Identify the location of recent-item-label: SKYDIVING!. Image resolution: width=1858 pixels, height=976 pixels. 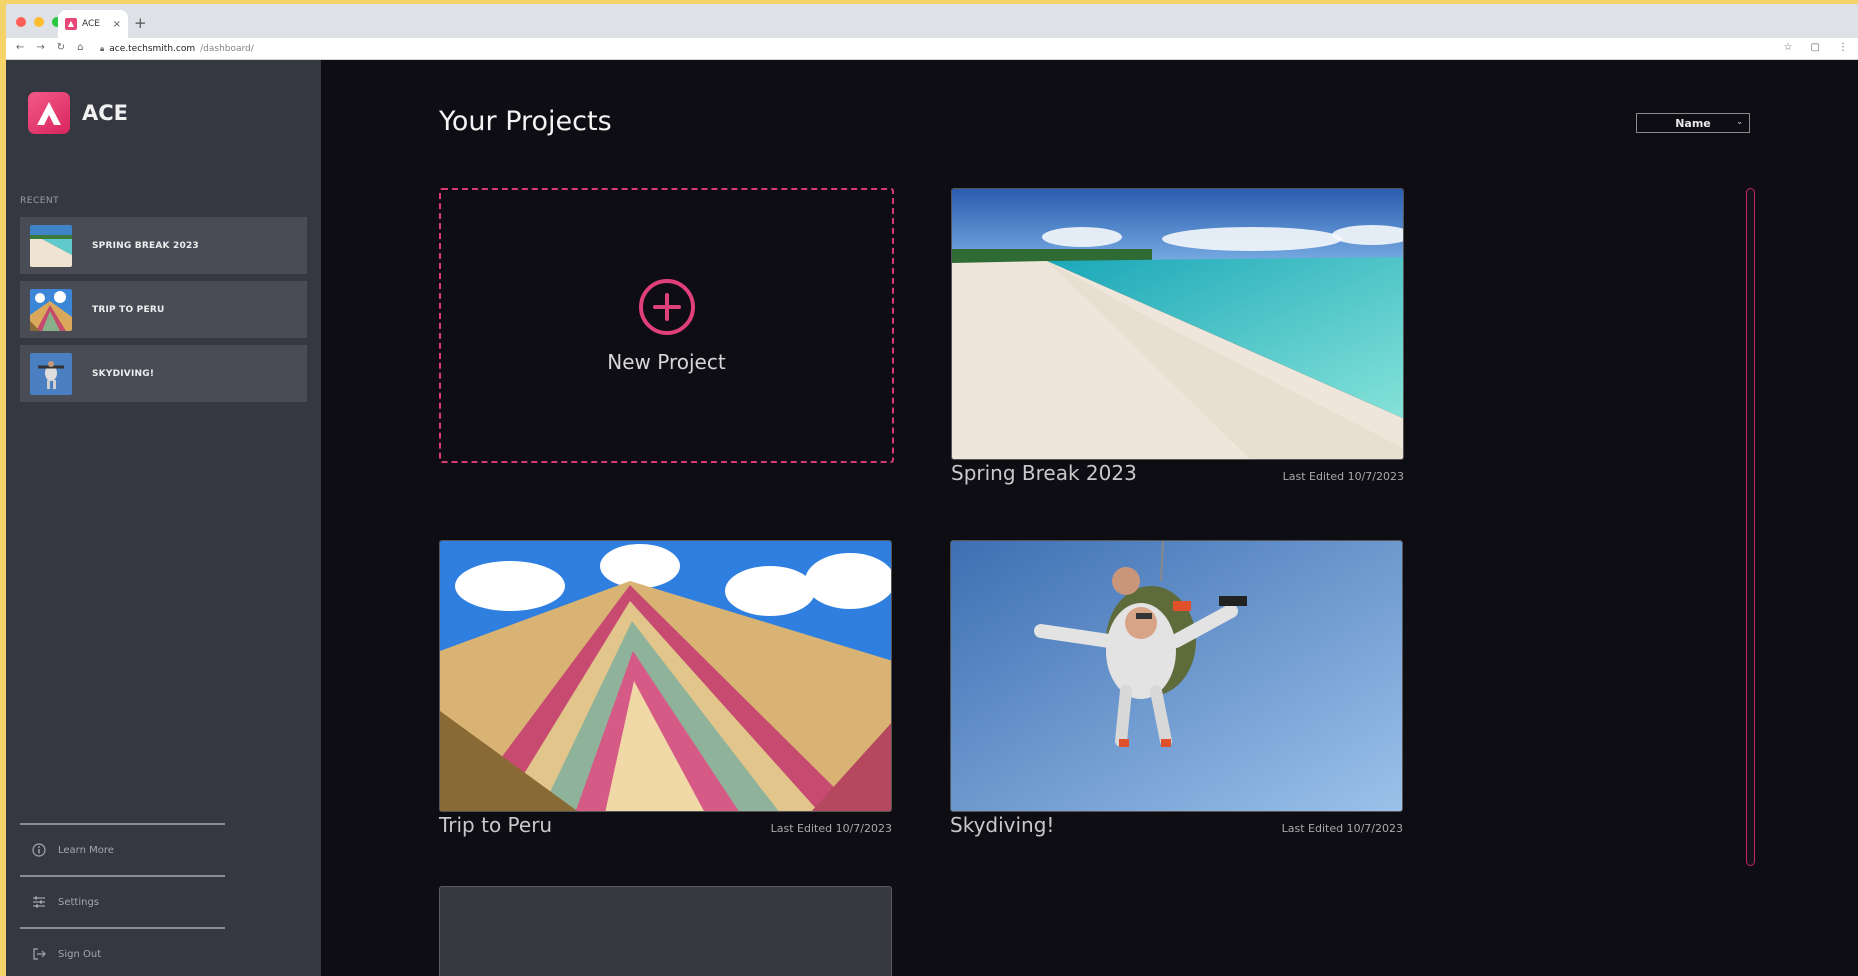
(123, 373).